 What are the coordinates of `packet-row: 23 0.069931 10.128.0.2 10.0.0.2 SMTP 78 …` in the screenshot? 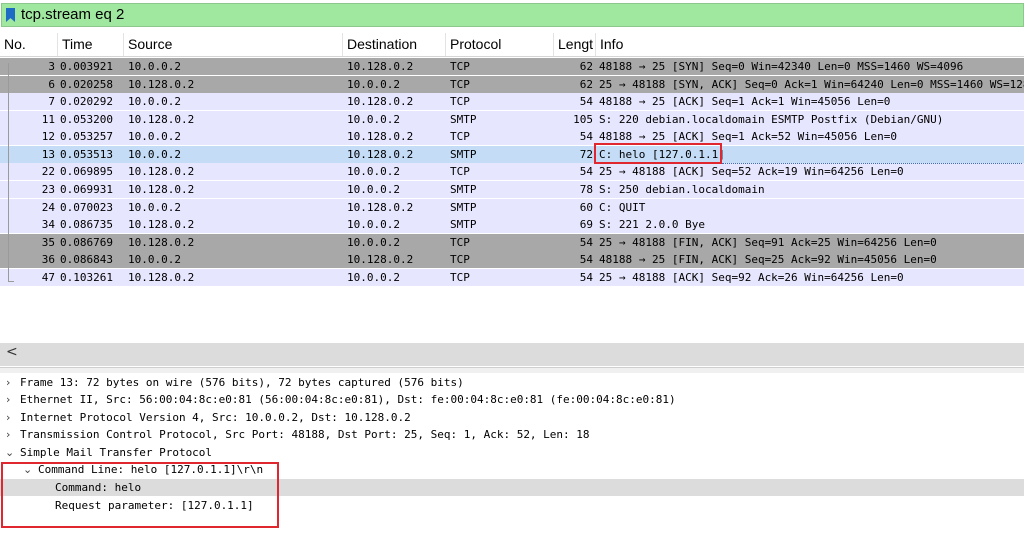 It's located at (512, 189).